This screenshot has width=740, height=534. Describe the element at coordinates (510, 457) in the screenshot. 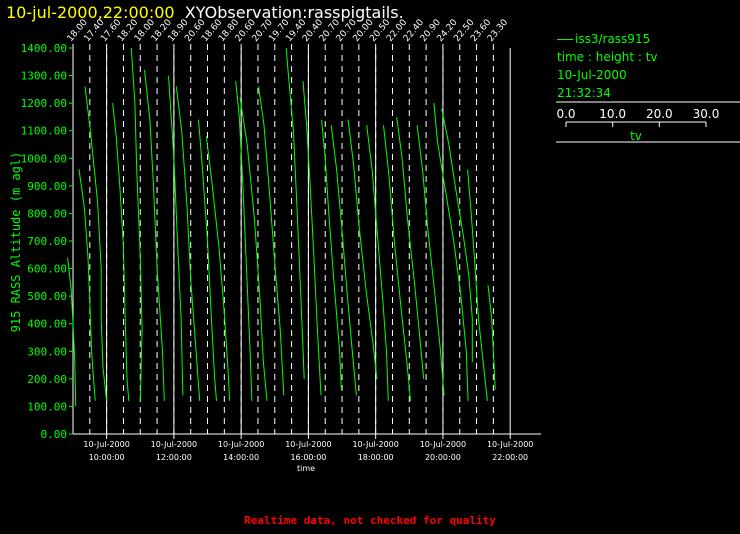

I see `x-tick-time: 22:00:00` at that location.